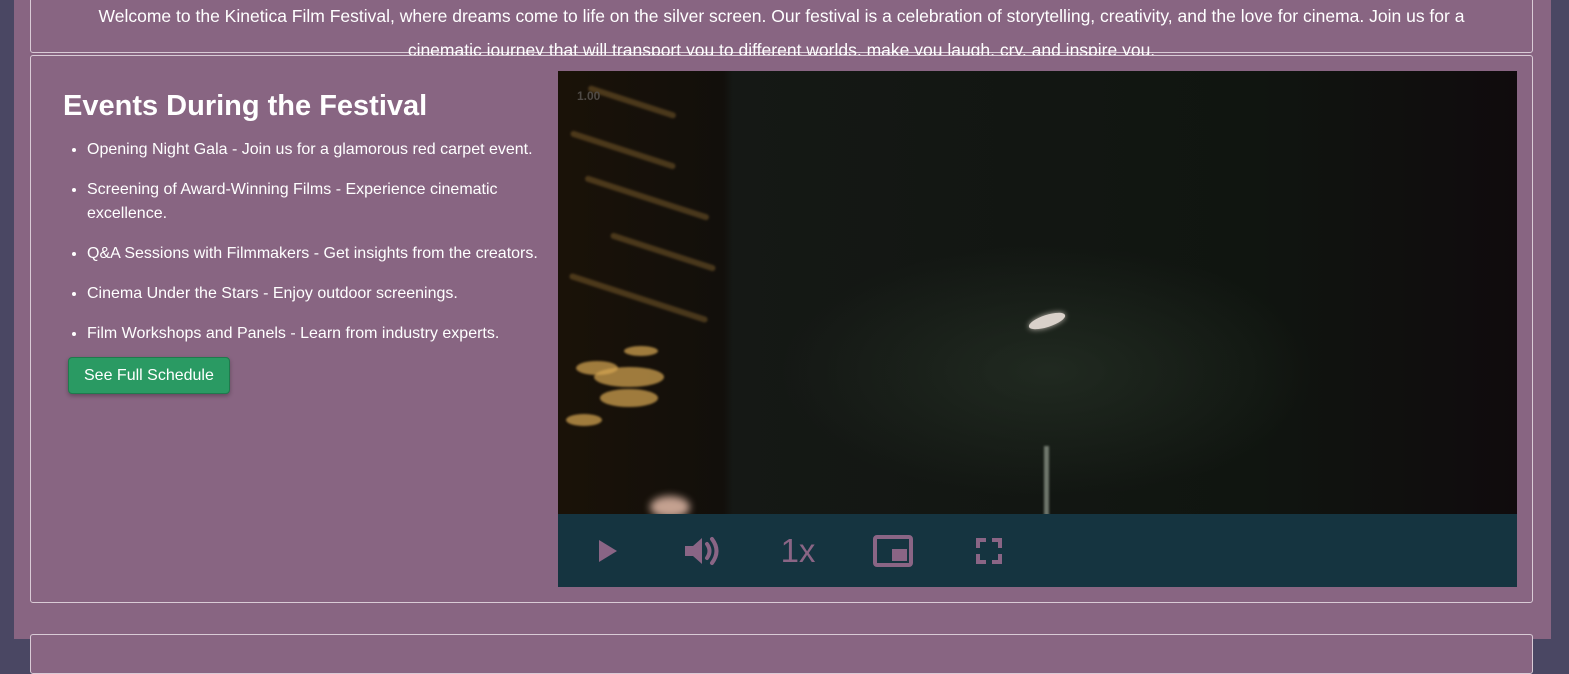  I want to click on video-flying-object, so click(1047, 321).